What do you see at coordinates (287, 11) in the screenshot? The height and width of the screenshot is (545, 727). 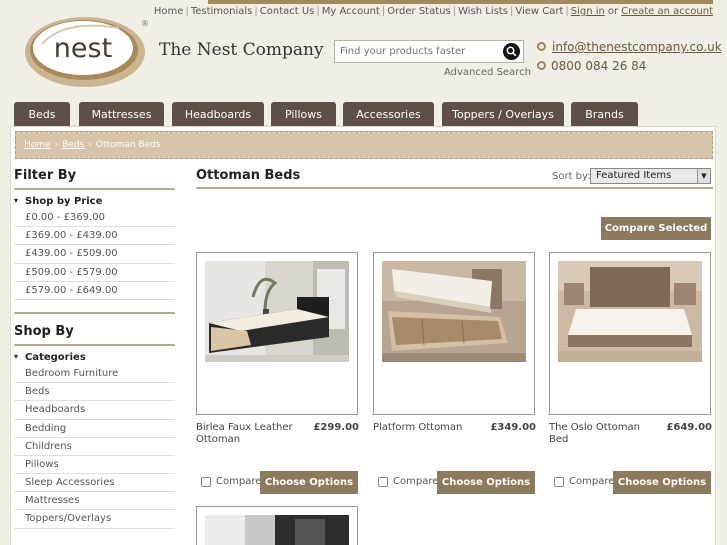 I see `top-link-contact: Contact Us` at bounding box center [287, 11].